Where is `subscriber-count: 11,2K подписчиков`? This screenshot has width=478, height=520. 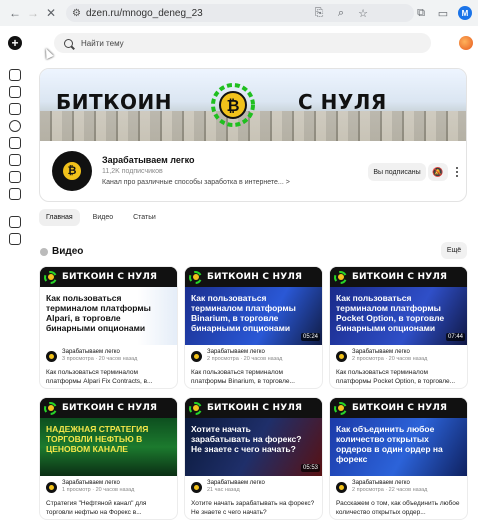
subscriber-count: 11,2K подписчиков is located at coordinates (132, 171).